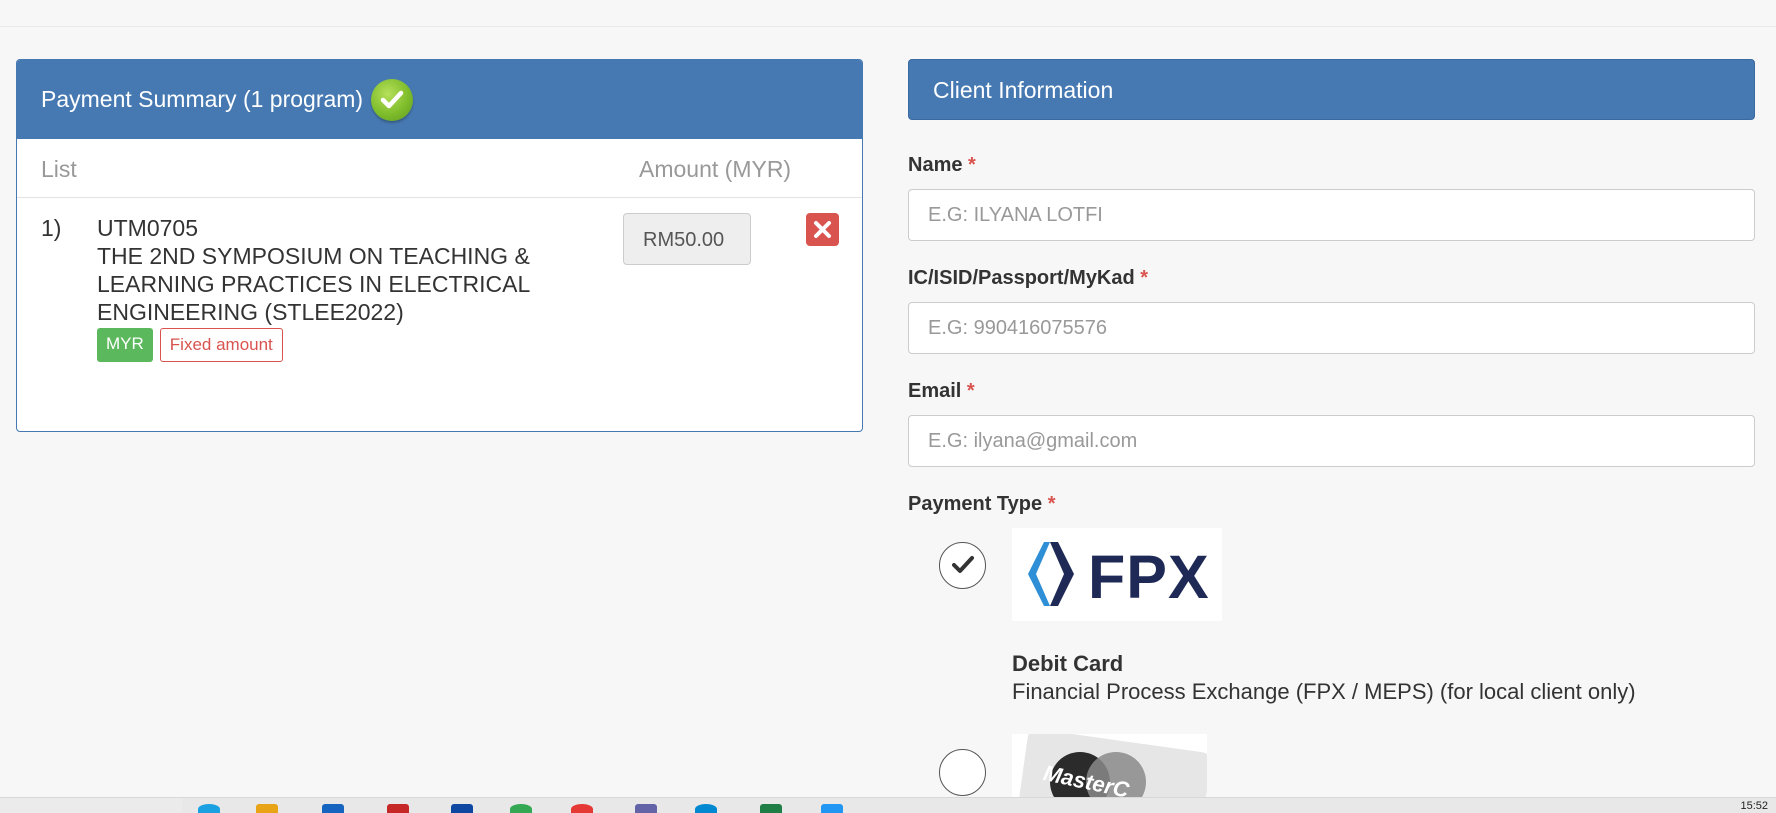 This screenshot has height=813, width=1776. What do you see at coordinates (1028, 278) in the screenshot?
I see `ic-label: IC/ISID/Passport/MyKad *` at bounding box center [1028, 278].